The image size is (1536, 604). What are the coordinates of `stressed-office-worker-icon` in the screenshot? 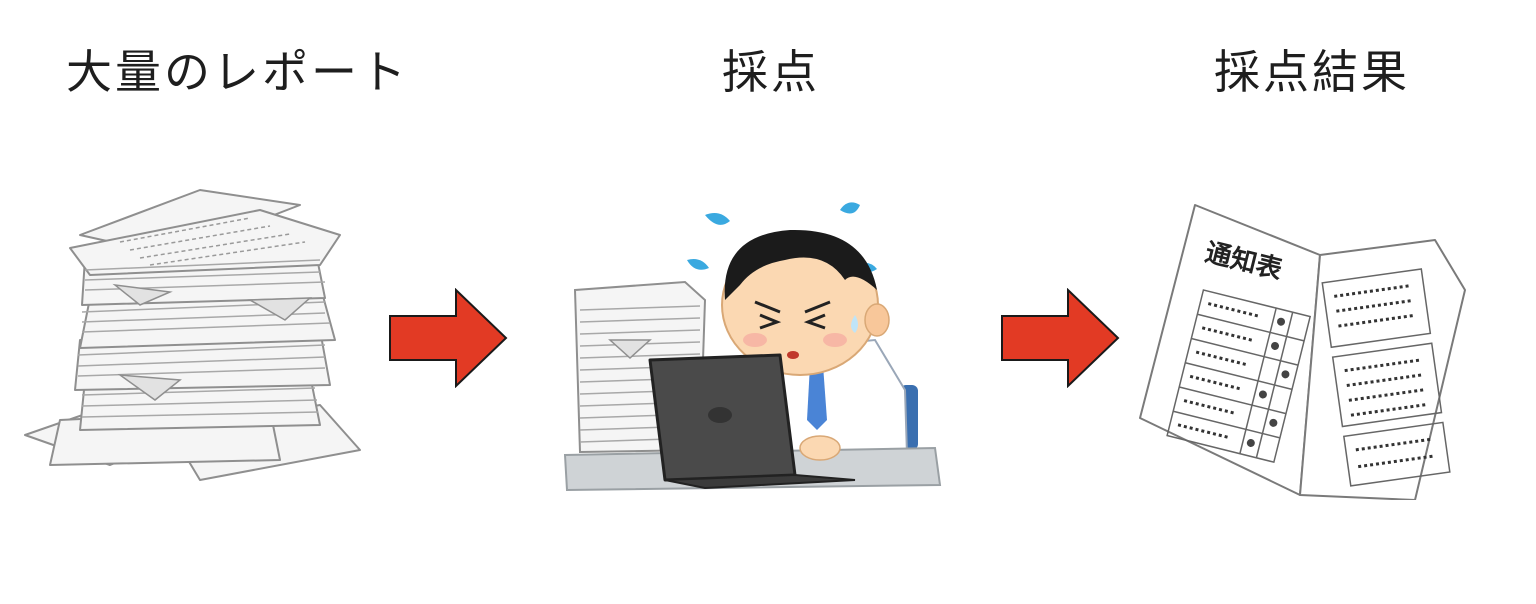 It's located at (752, 347).